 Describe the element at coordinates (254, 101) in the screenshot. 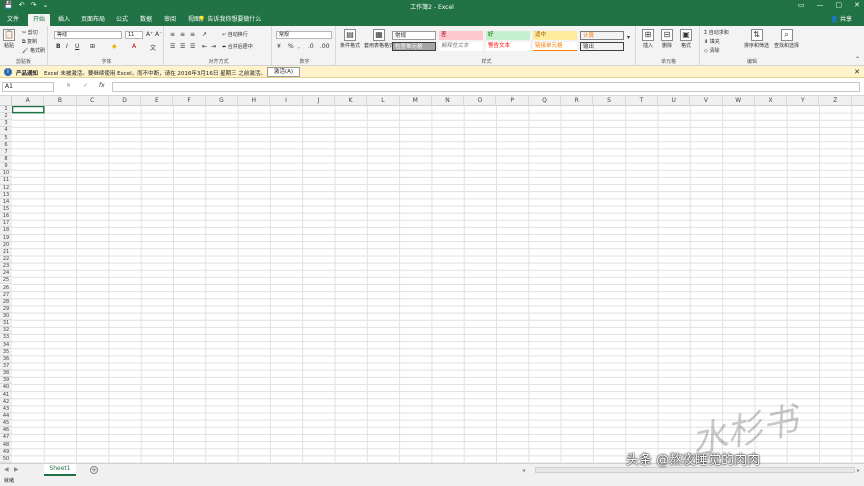

I see `column-header-H: H` at that location.